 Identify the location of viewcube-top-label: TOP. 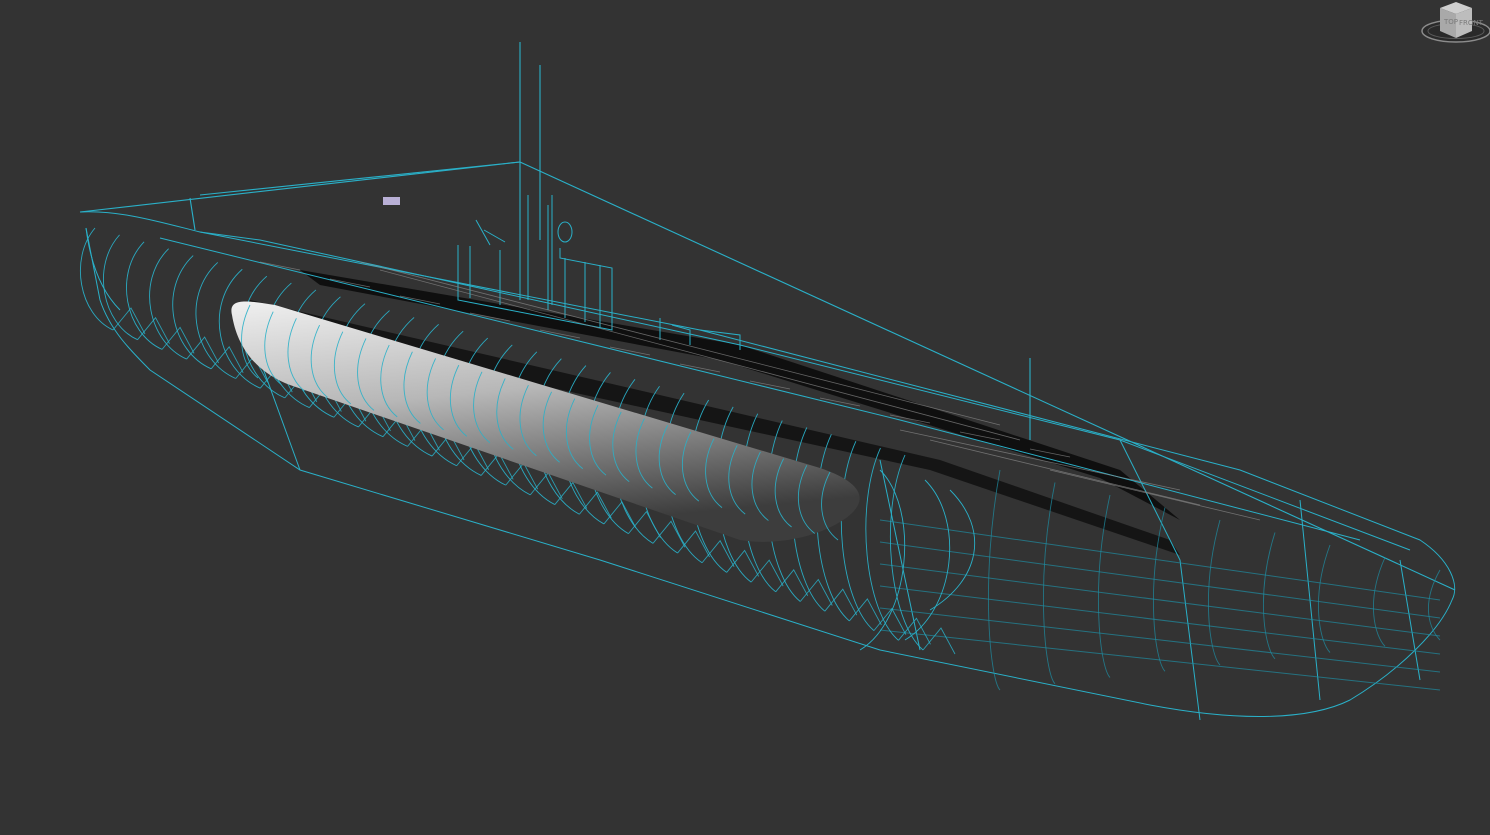
(1450, 22).